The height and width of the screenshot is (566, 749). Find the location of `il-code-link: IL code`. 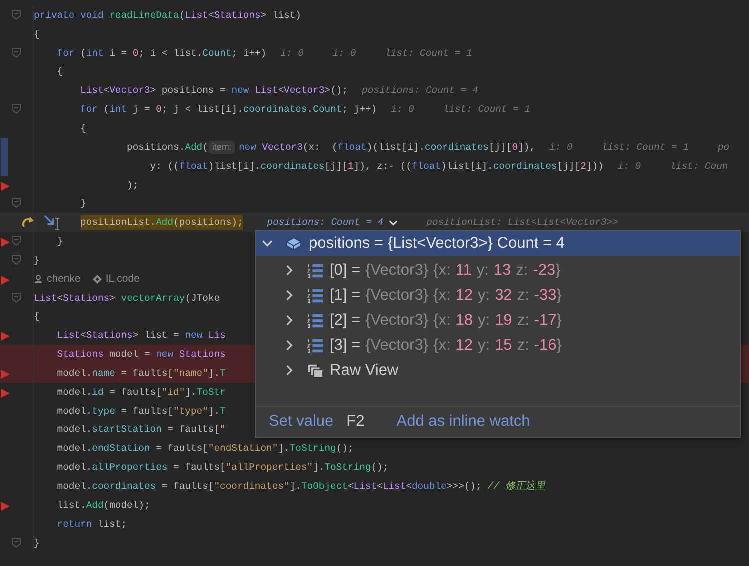

il-code-link: IL code is located at coordinates (123, 279).